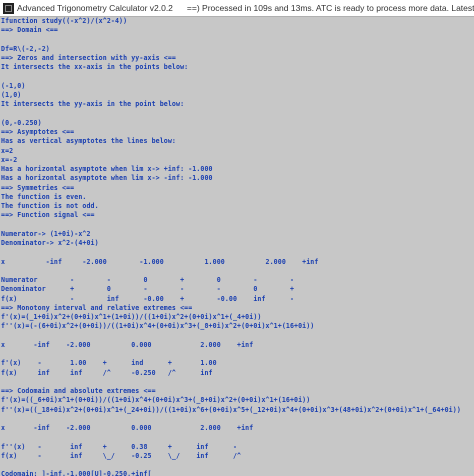  Describe the element at coordinates (7, 150) in the screenshot. I see `console-line: x=2` at that location.